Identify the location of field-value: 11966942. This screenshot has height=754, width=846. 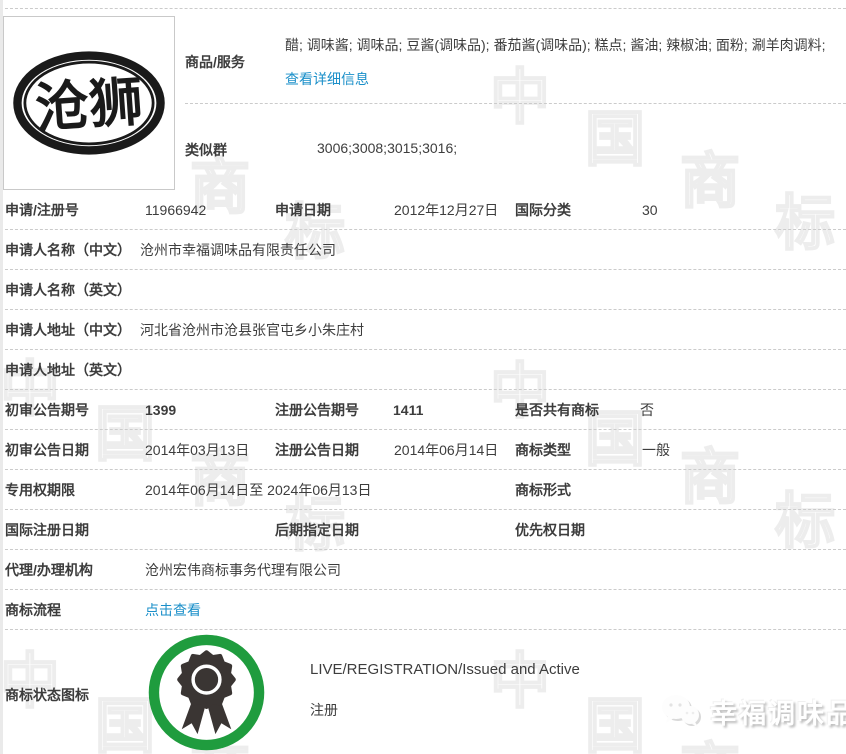
(176, 209).